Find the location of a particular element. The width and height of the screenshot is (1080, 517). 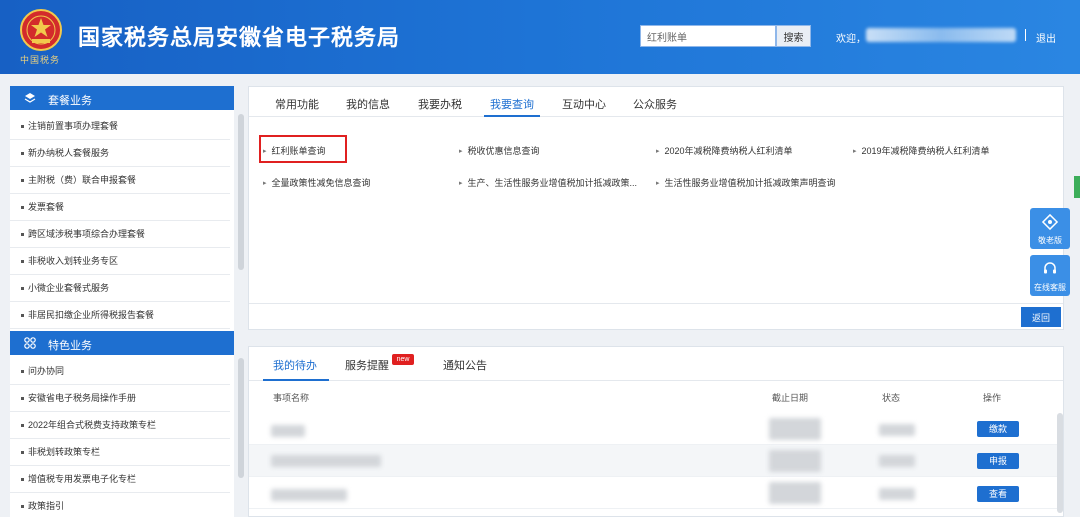

online-service-button: 在线客服 is located at coordinates (1050, 275).